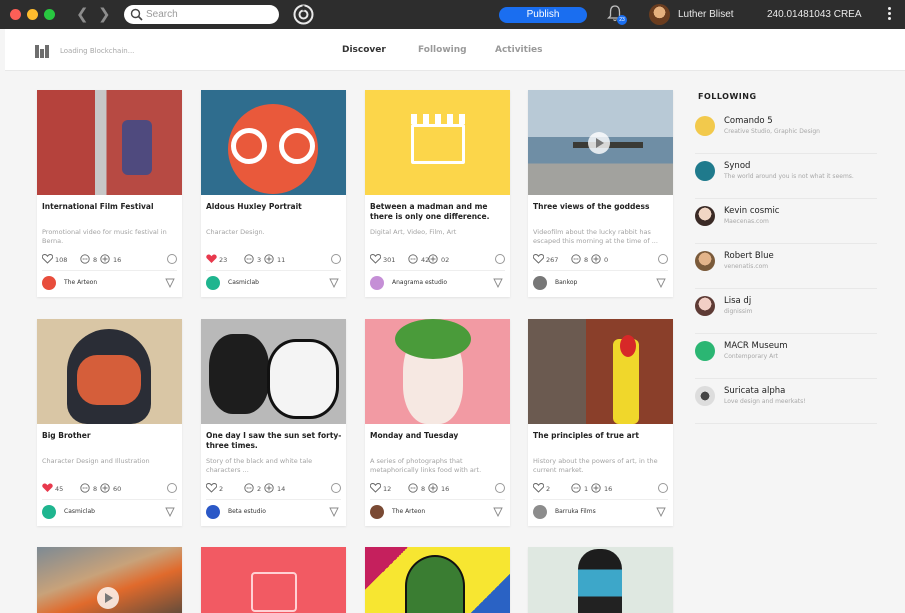 The image size is (905, 613). I want to click on tab-following: Following, so click(442, 50).